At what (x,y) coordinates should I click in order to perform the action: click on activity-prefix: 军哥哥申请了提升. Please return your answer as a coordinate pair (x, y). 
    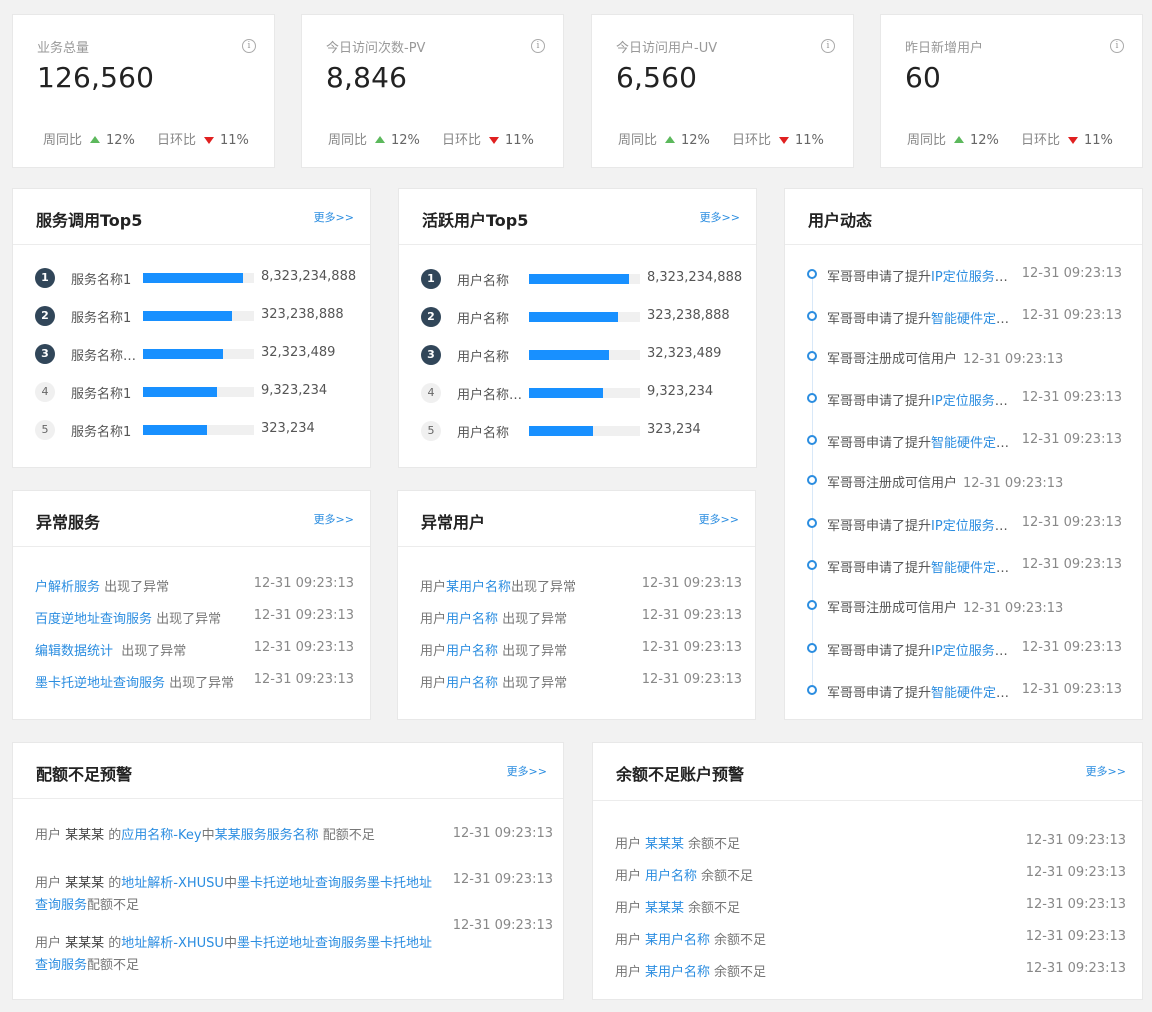
    Looking at the image, I should click on (879, 401).